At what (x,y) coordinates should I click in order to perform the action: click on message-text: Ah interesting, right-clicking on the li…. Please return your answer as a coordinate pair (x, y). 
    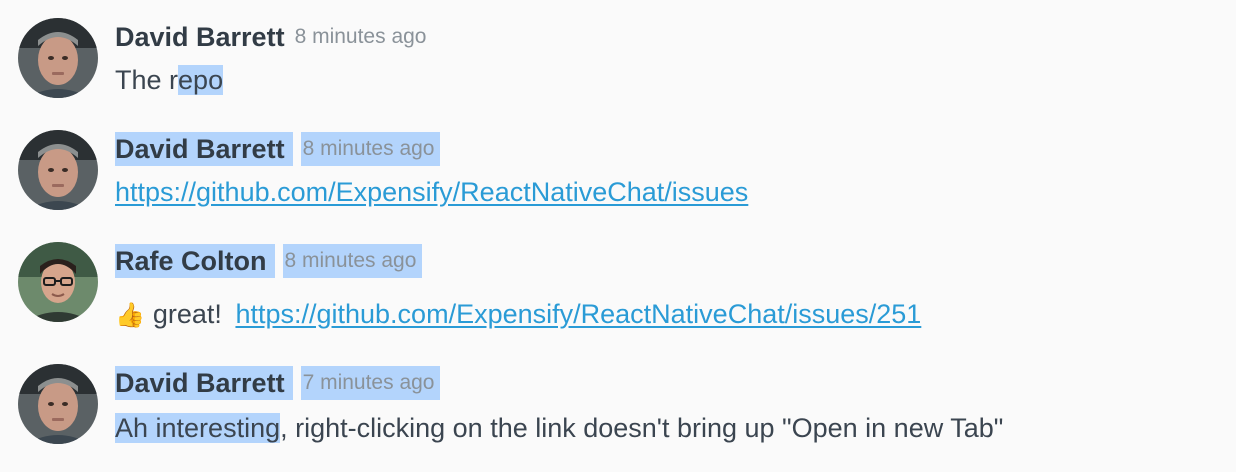
    Looking at the image, I should click on (559, 428).